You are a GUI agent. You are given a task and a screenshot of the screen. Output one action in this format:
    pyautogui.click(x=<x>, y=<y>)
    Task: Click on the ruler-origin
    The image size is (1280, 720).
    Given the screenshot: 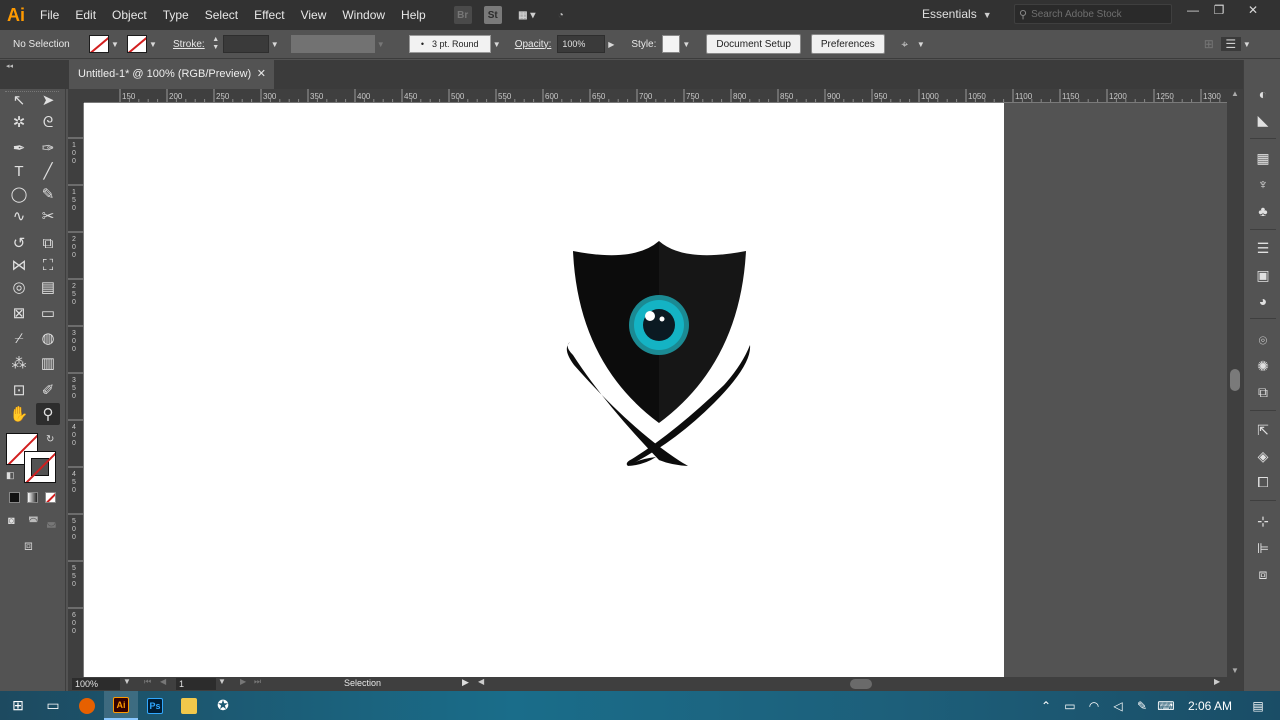 What is the action you would take?
    pyautogui.click(x=76, y=96)
    